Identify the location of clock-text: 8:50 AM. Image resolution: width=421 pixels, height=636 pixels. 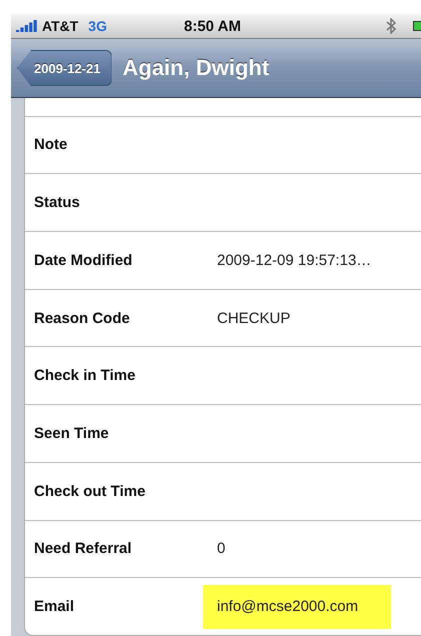
(212, 26).